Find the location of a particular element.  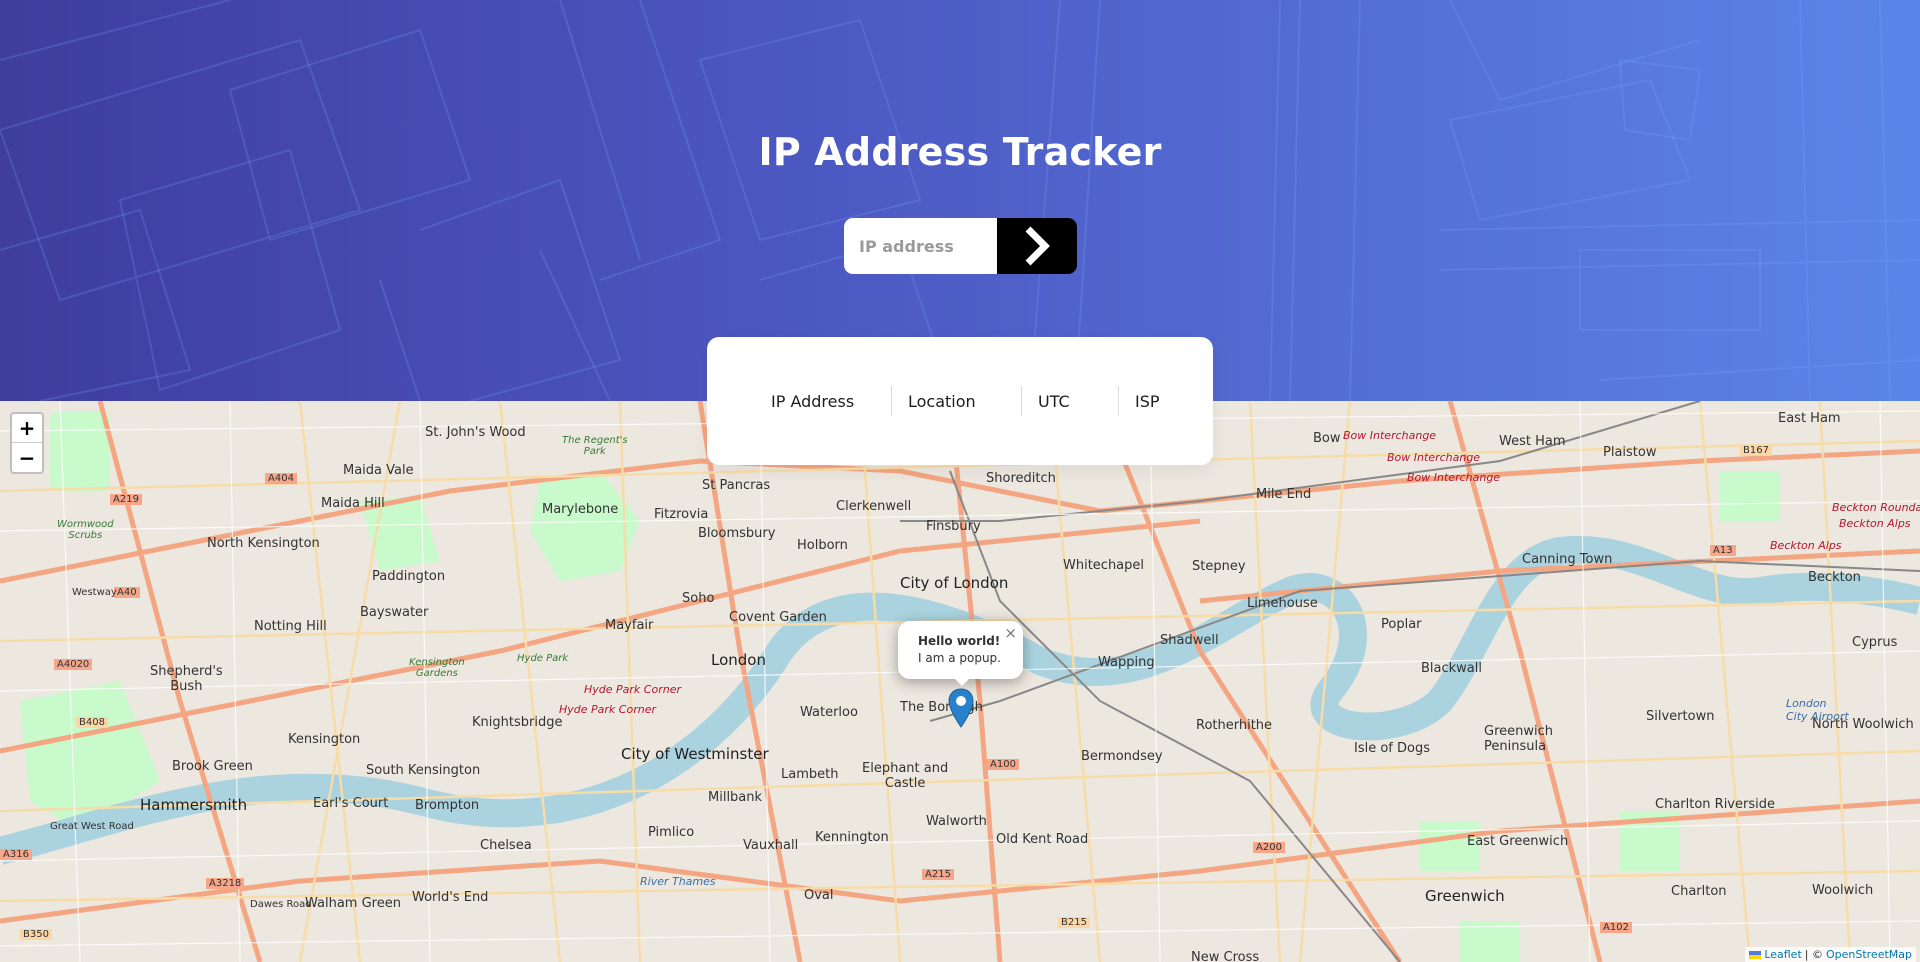

map-label: Whitechapel is located at coordinates (1104, 565).